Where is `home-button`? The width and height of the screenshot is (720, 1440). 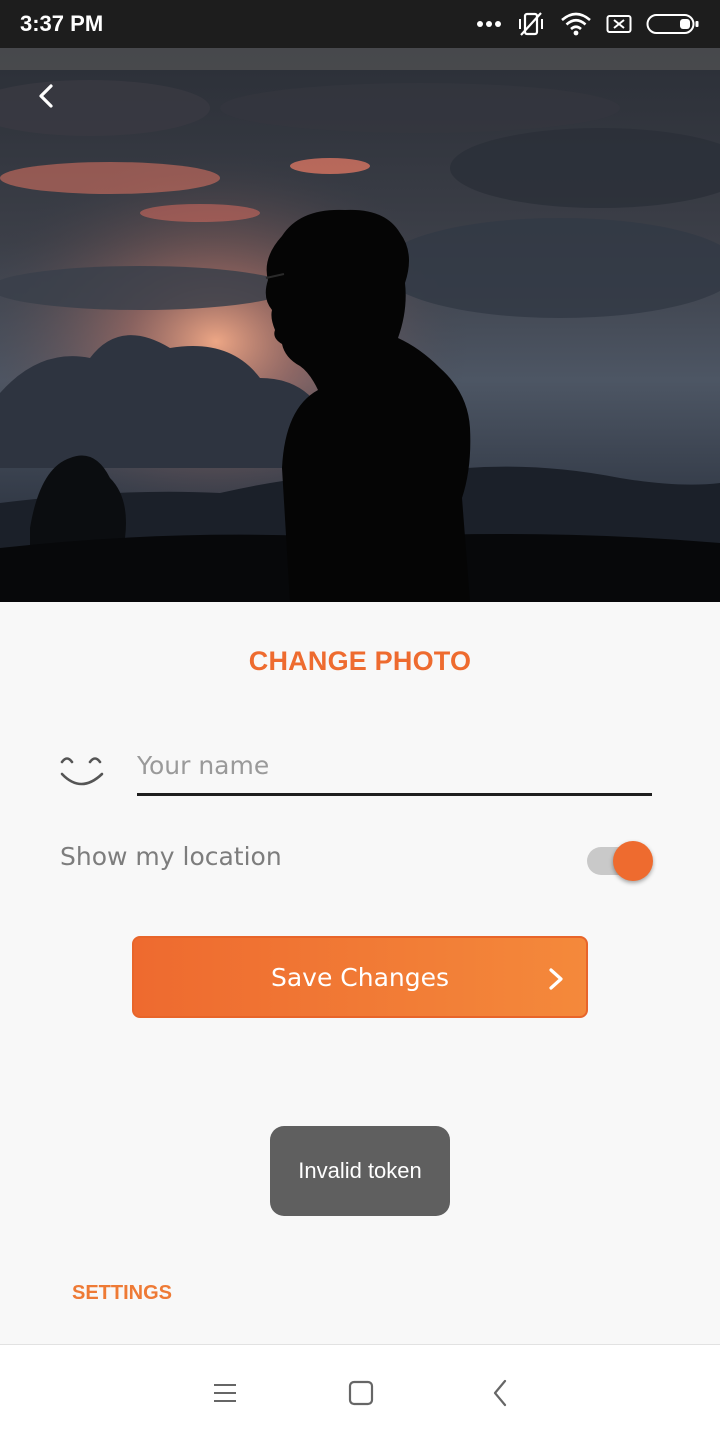 home-button is located at coordinates (361, 1393).